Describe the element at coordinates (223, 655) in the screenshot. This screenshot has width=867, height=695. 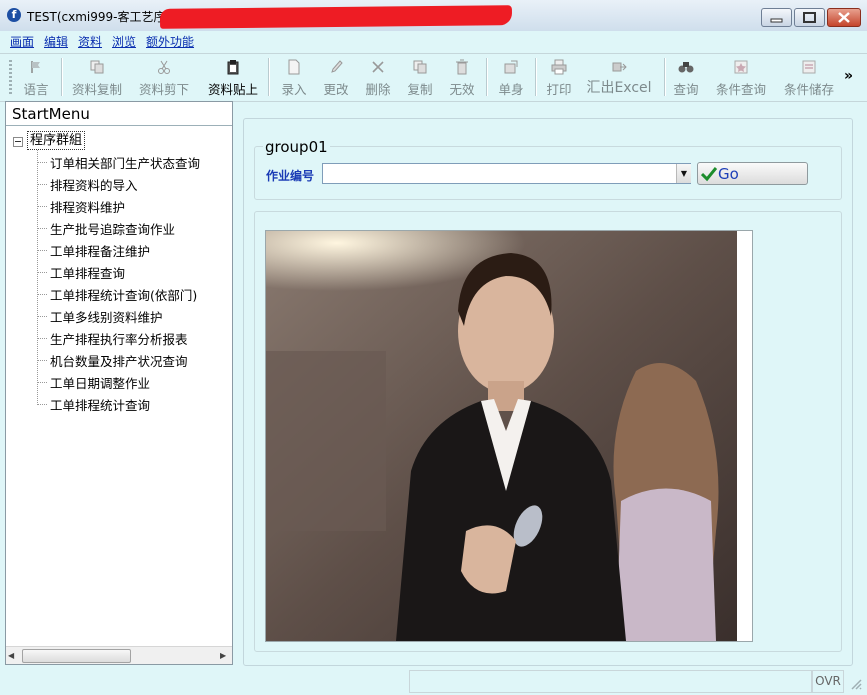
I see `scroll-right-arrow-icon: ▶` at that location.